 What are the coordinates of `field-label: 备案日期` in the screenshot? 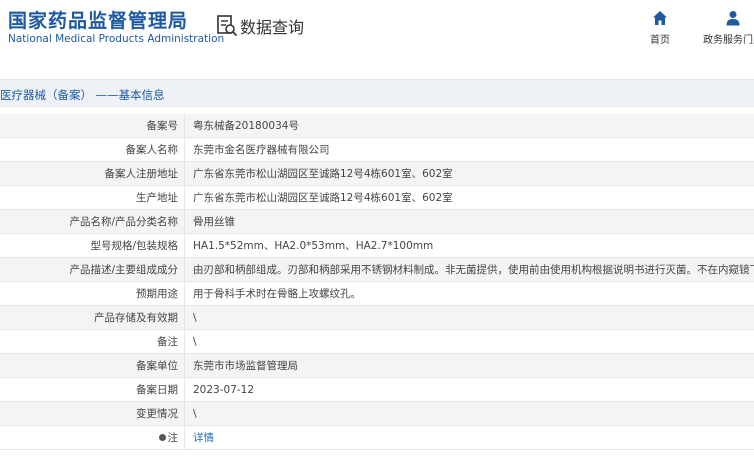 It's located at (92, 389).